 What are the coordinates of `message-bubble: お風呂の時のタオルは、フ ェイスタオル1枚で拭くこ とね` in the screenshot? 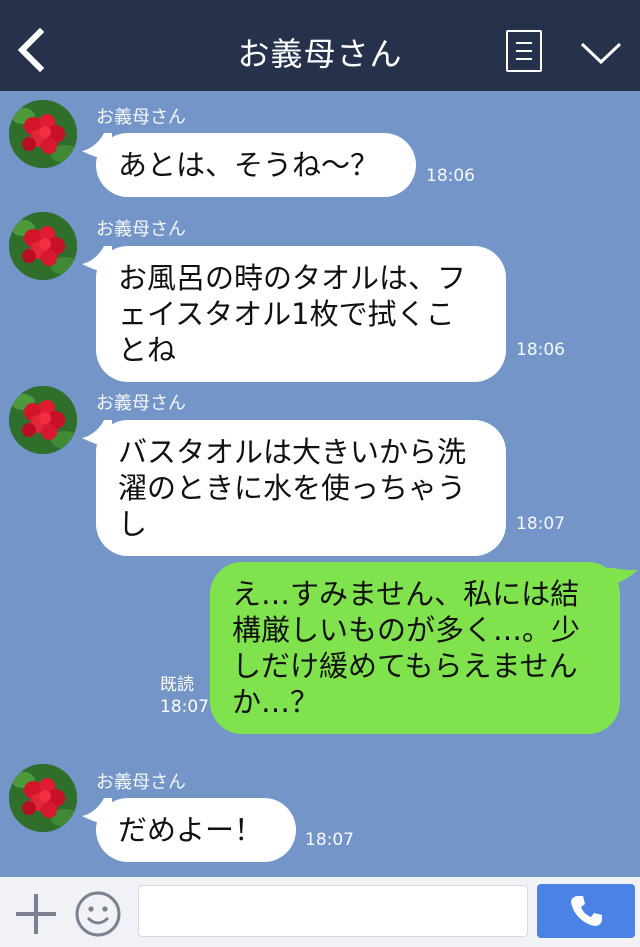 It's located at (294, 314).